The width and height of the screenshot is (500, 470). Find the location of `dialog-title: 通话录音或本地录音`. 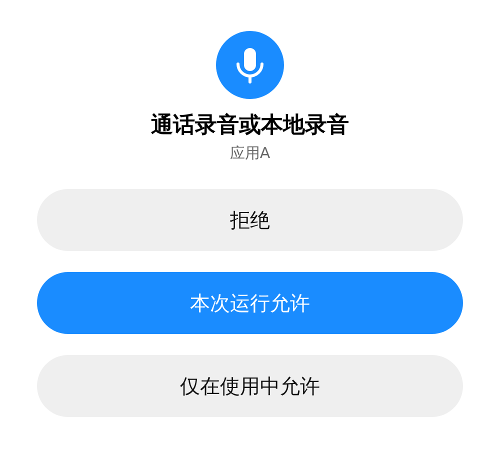

dialog-title: 通话录音或本地录音 is located at coordinates (250, 126).